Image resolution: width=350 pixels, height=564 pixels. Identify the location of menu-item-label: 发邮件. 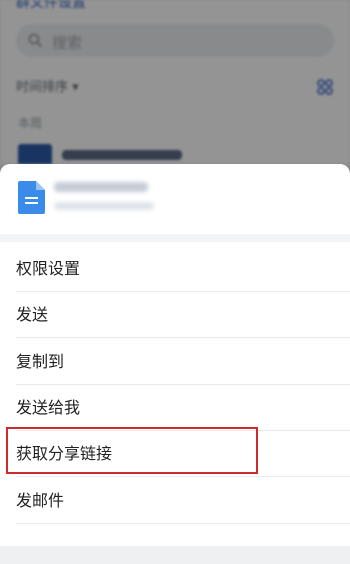
(40, 500).